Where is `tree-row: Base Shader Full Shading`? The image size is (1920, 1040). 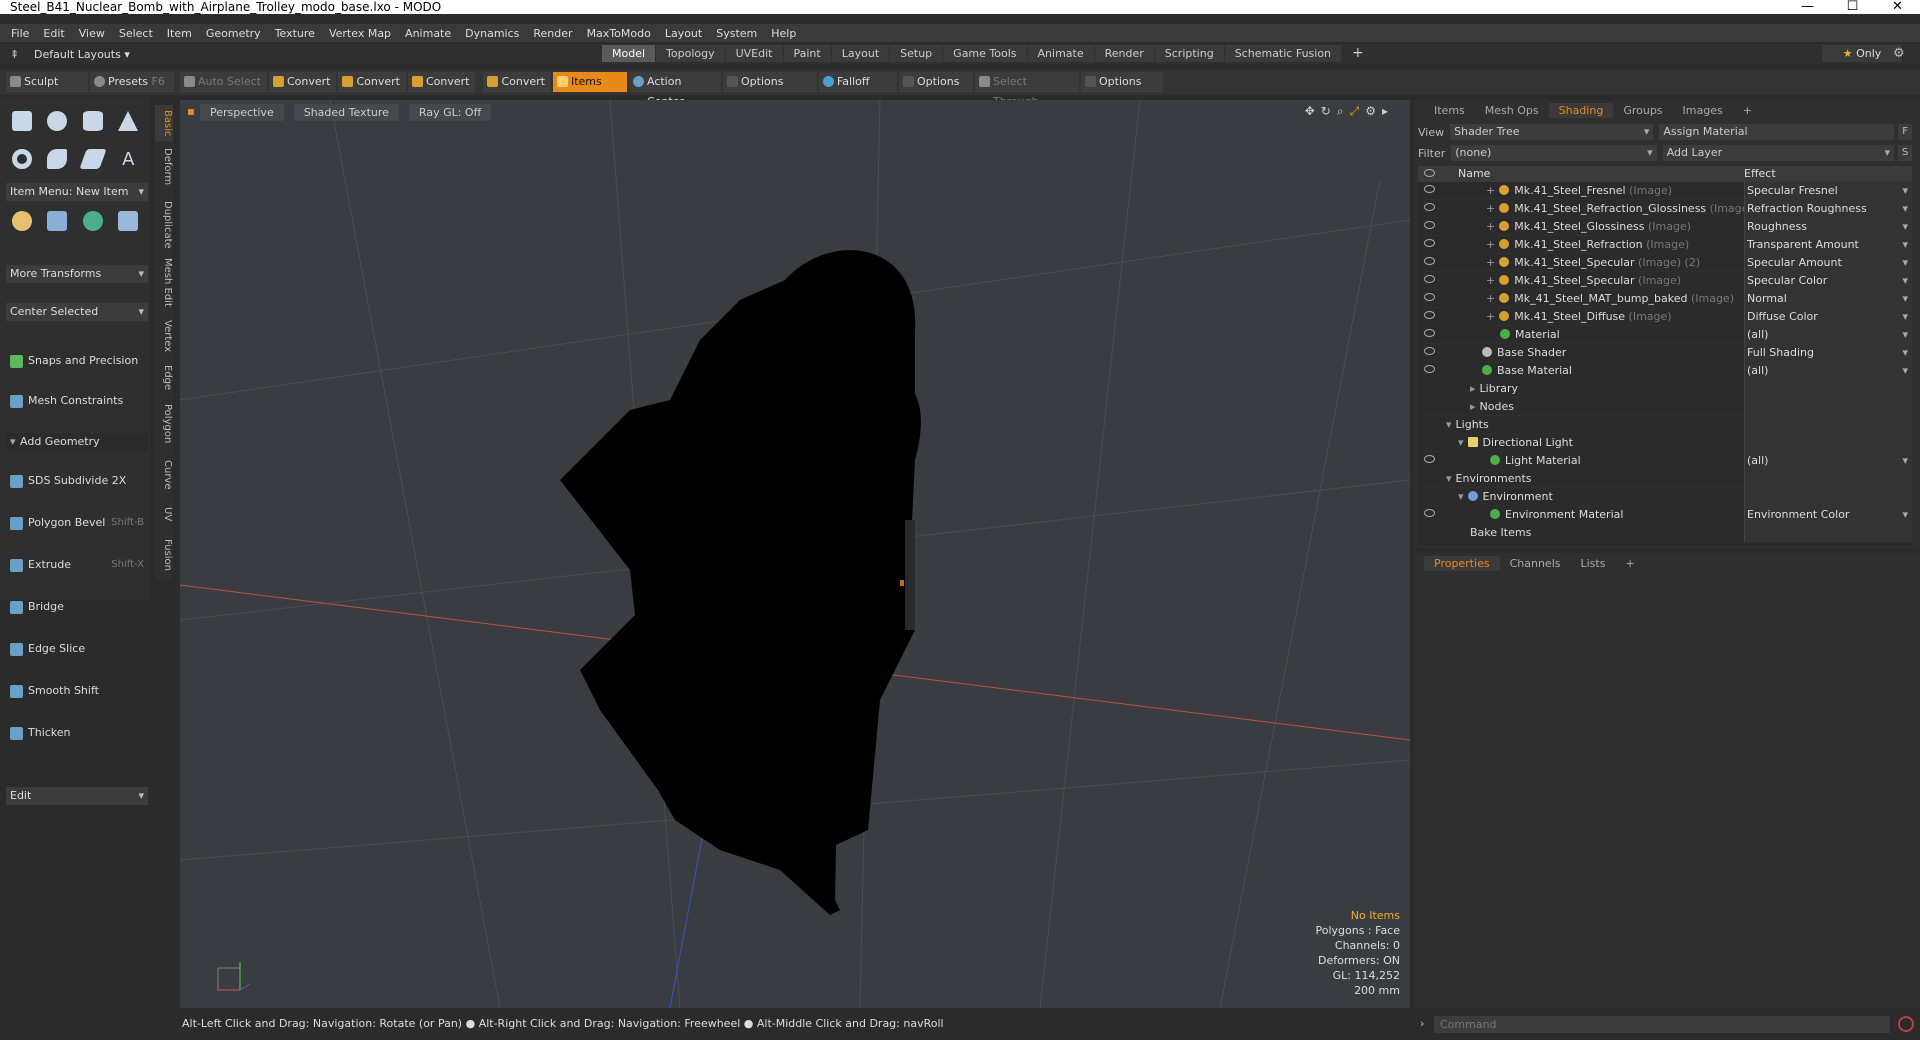 tree-row: Base Shader Full Shading is located at coordinates (1665, 353).